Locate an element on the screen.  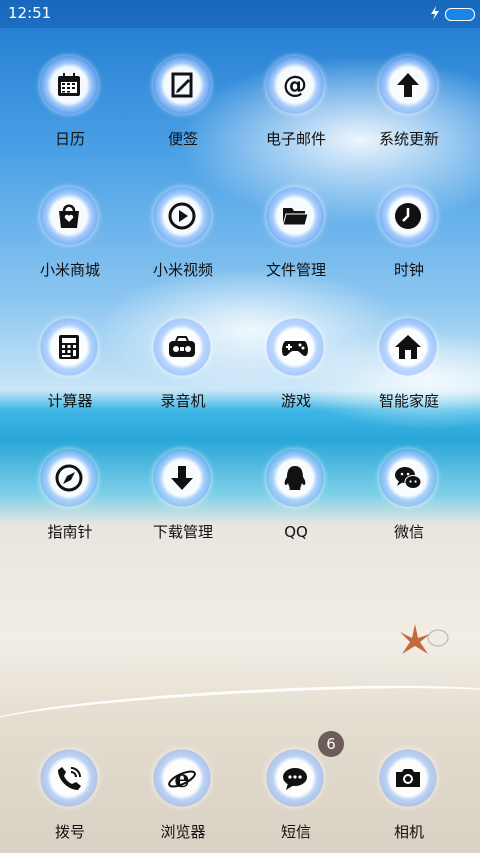
dock-camera: 相机 is located at coordinates (409, 799).